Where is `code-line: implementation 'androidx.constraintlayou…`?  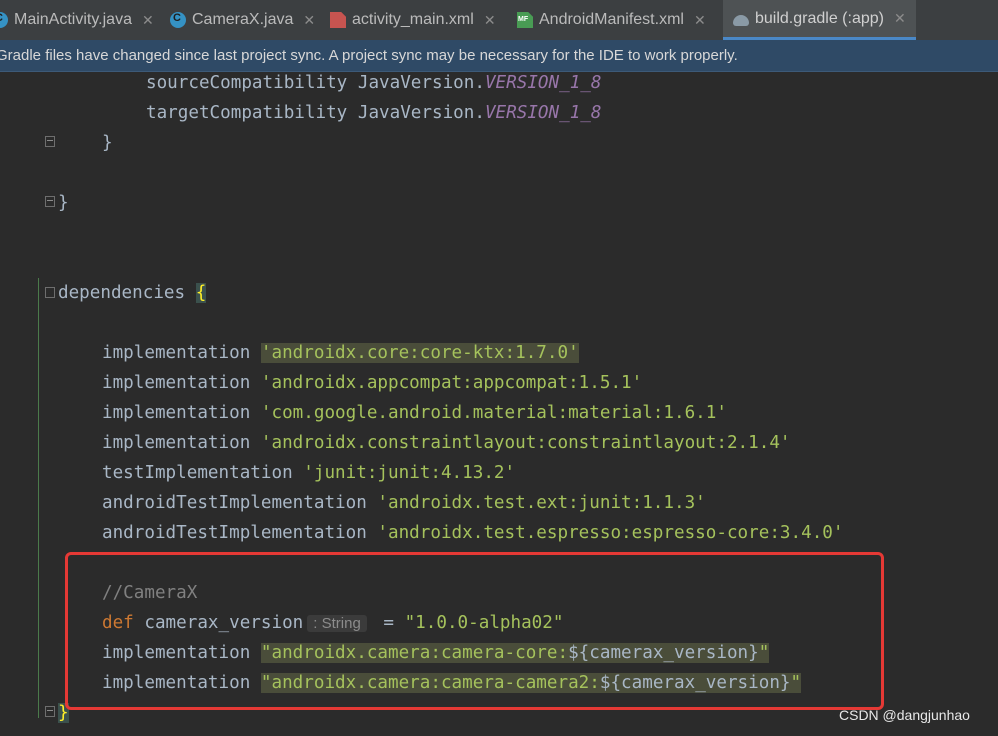
code-line: implementation 'androidx.constraintlayou… is located at coordinates (446, 443).